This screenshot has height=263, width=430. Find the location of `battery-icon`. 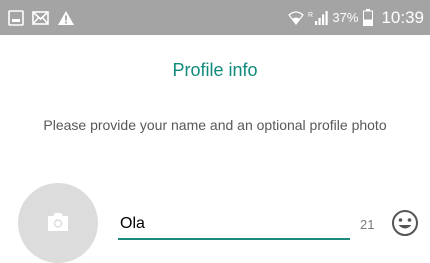

battery-icon is located at coordinates (368, 17).